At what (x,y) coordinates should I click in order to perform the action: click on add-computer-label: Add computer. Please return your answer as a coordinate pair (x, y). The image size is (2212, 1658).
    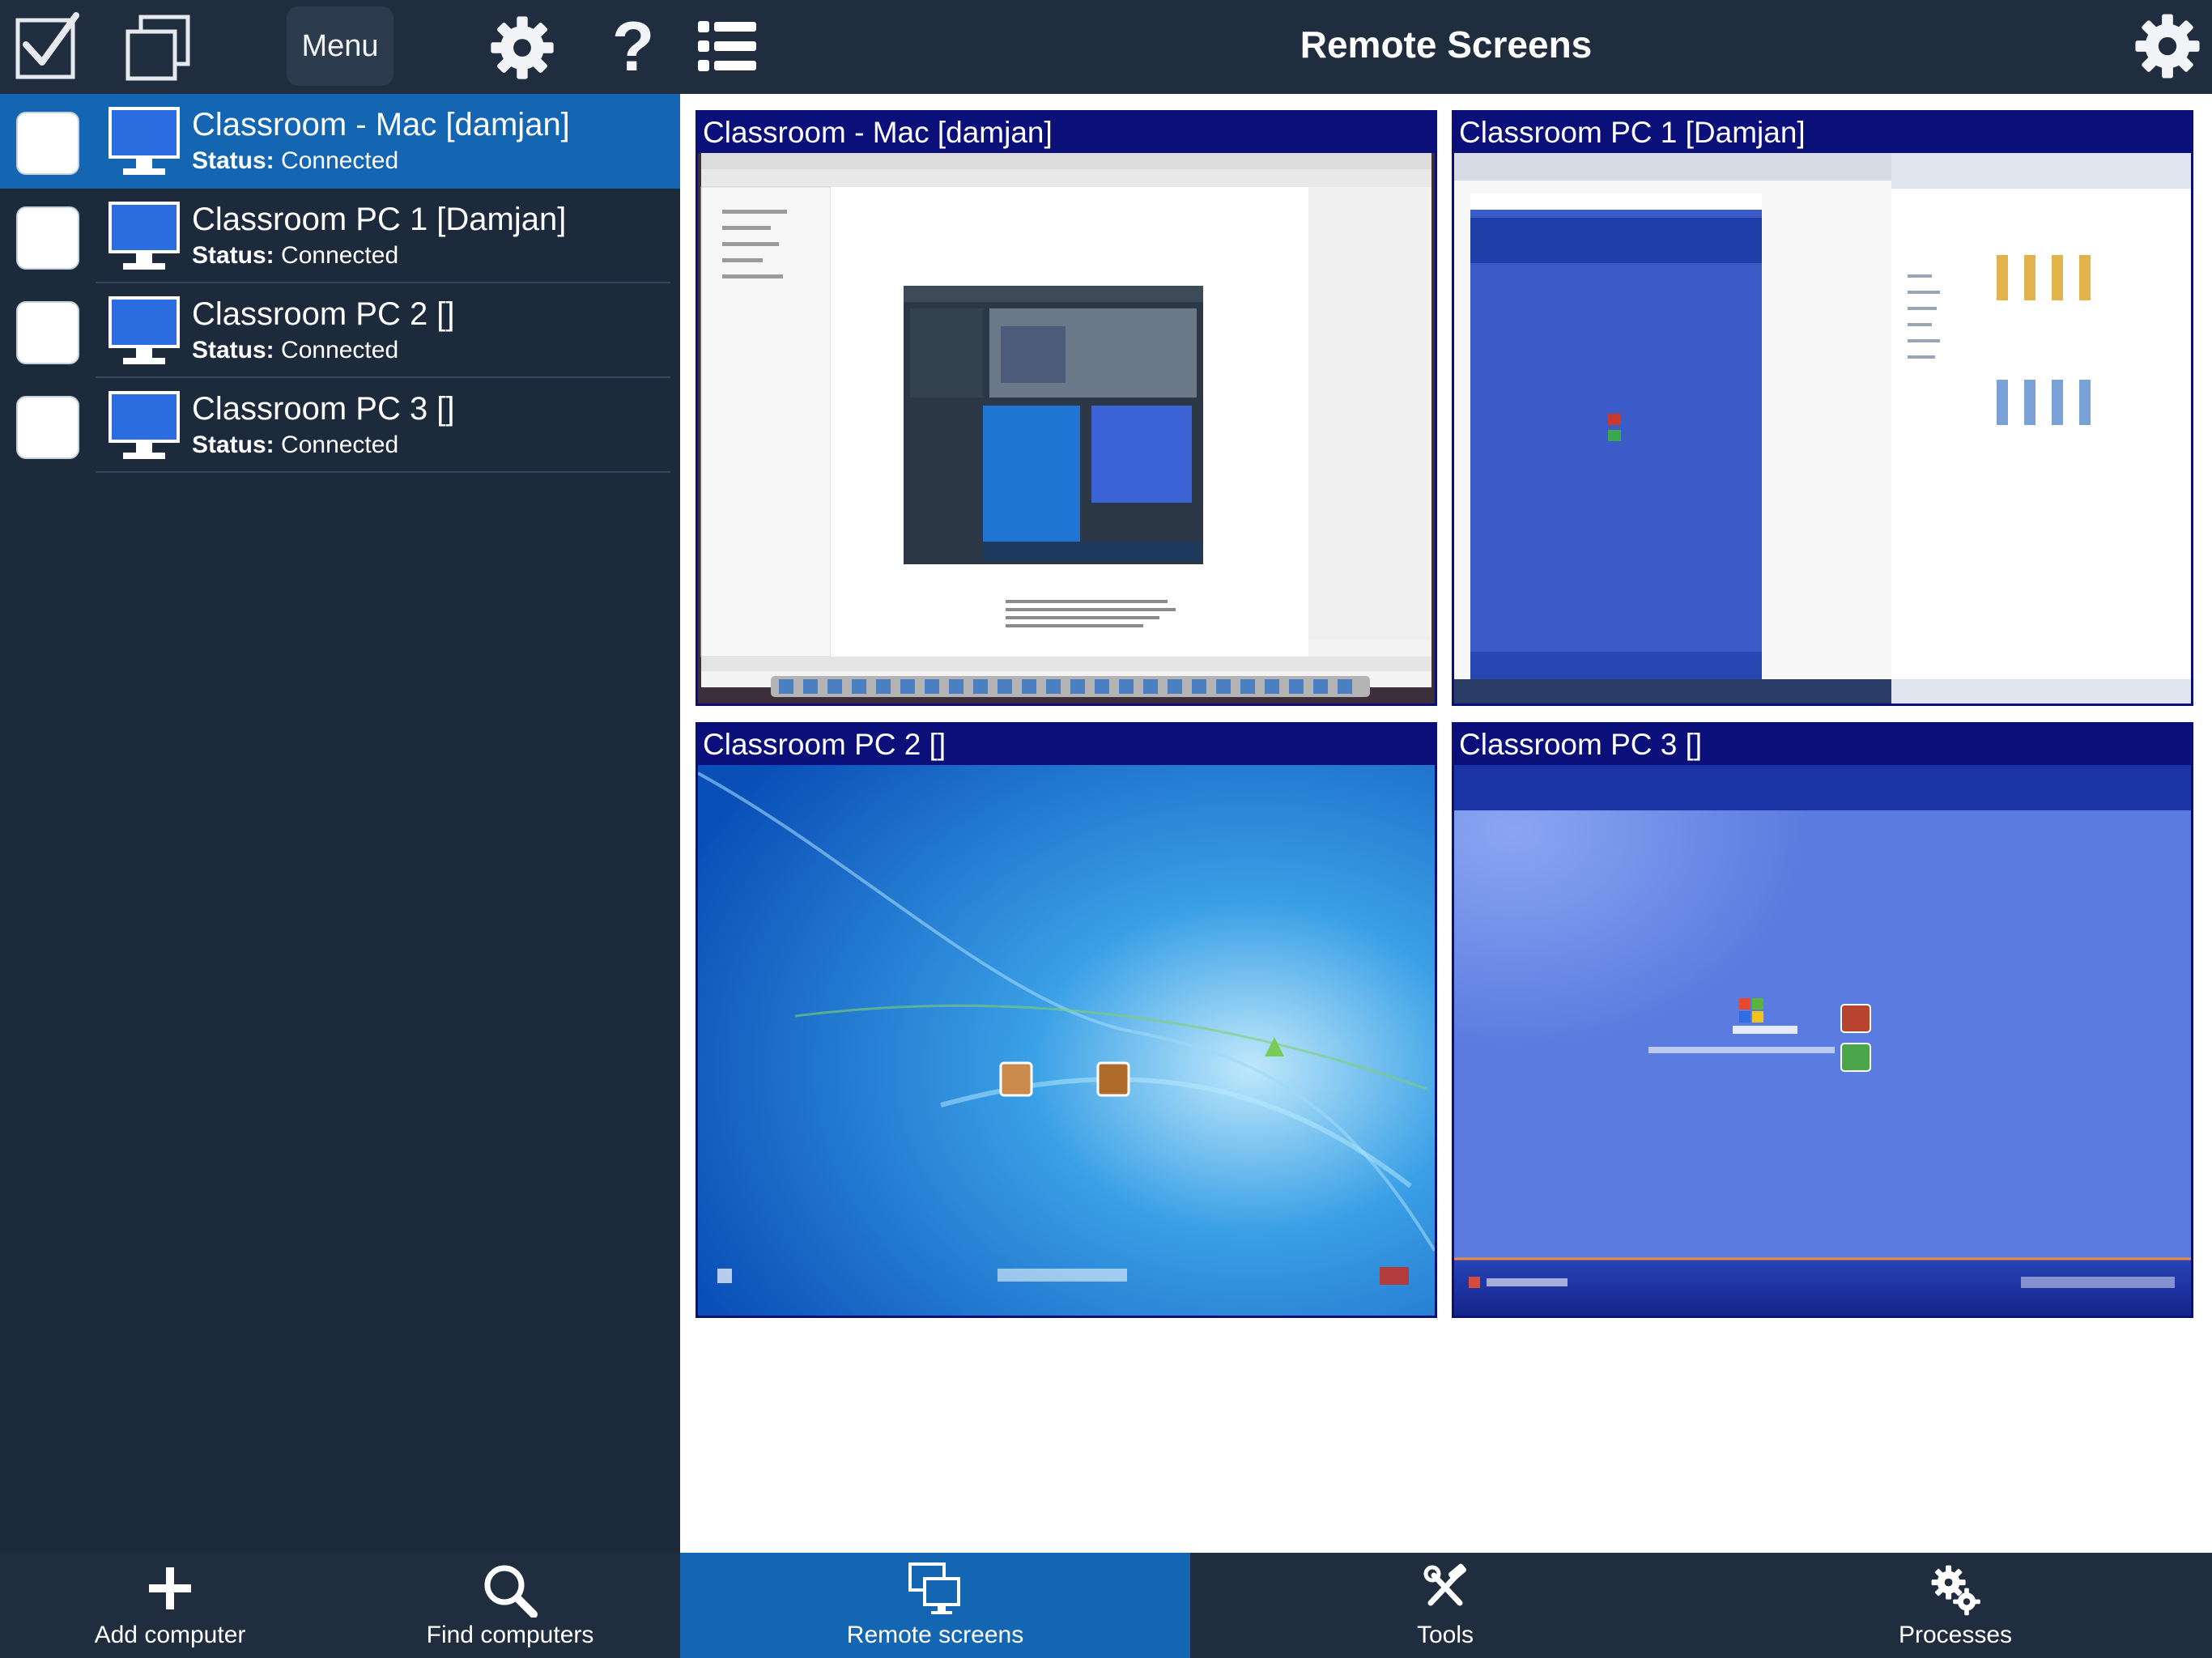
    Looking at the image, I should click on (170, 1635).